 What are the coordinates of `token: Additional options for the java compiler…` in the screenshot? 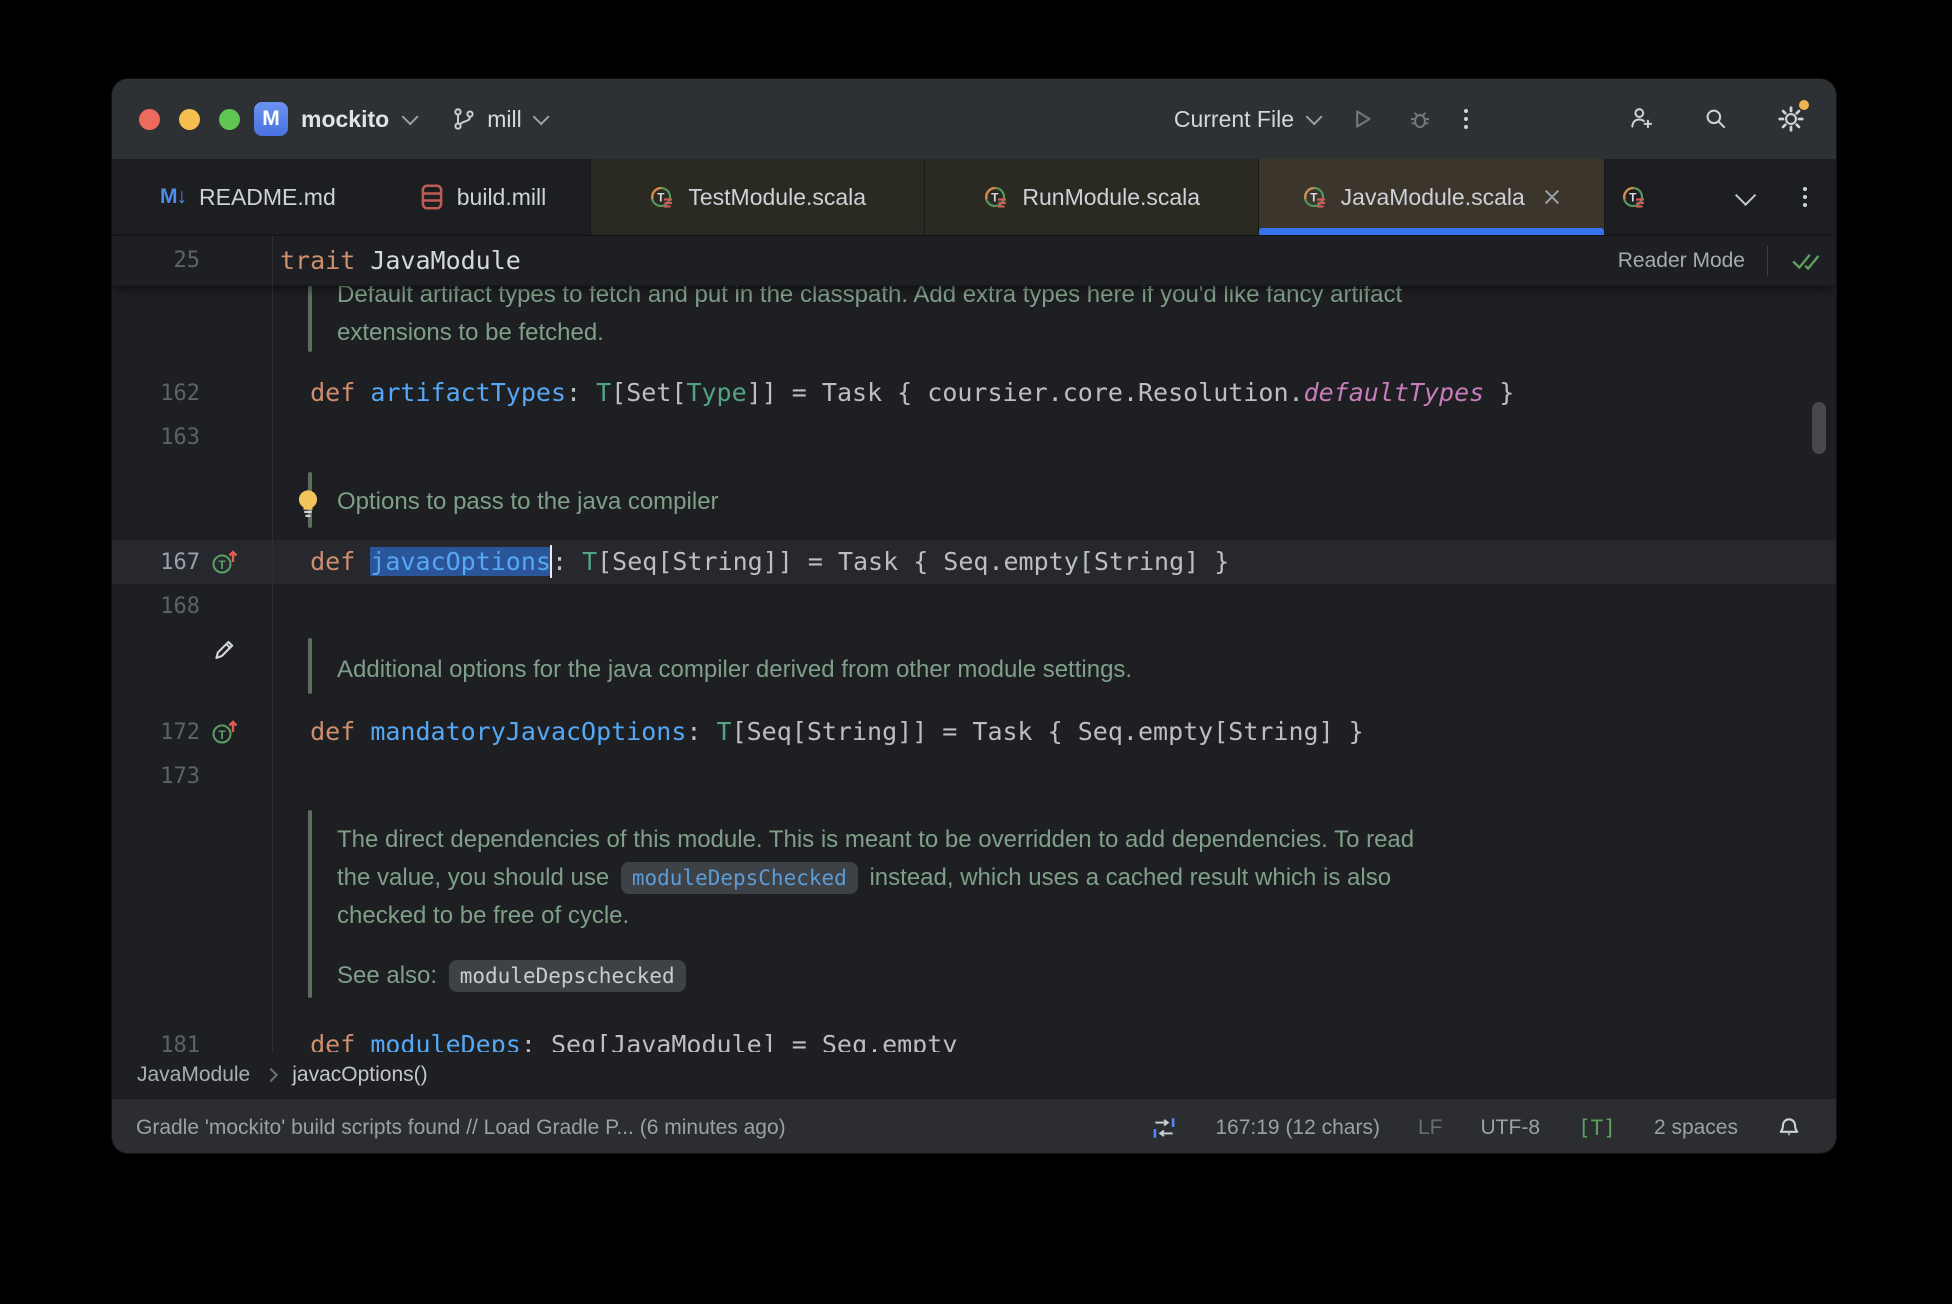 It's located at (735, 669).